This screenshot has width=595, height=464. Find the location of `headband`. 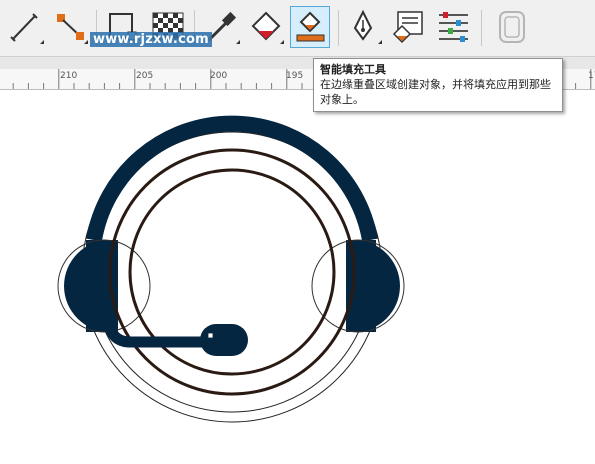

headband is located at coordinates (232, 178).